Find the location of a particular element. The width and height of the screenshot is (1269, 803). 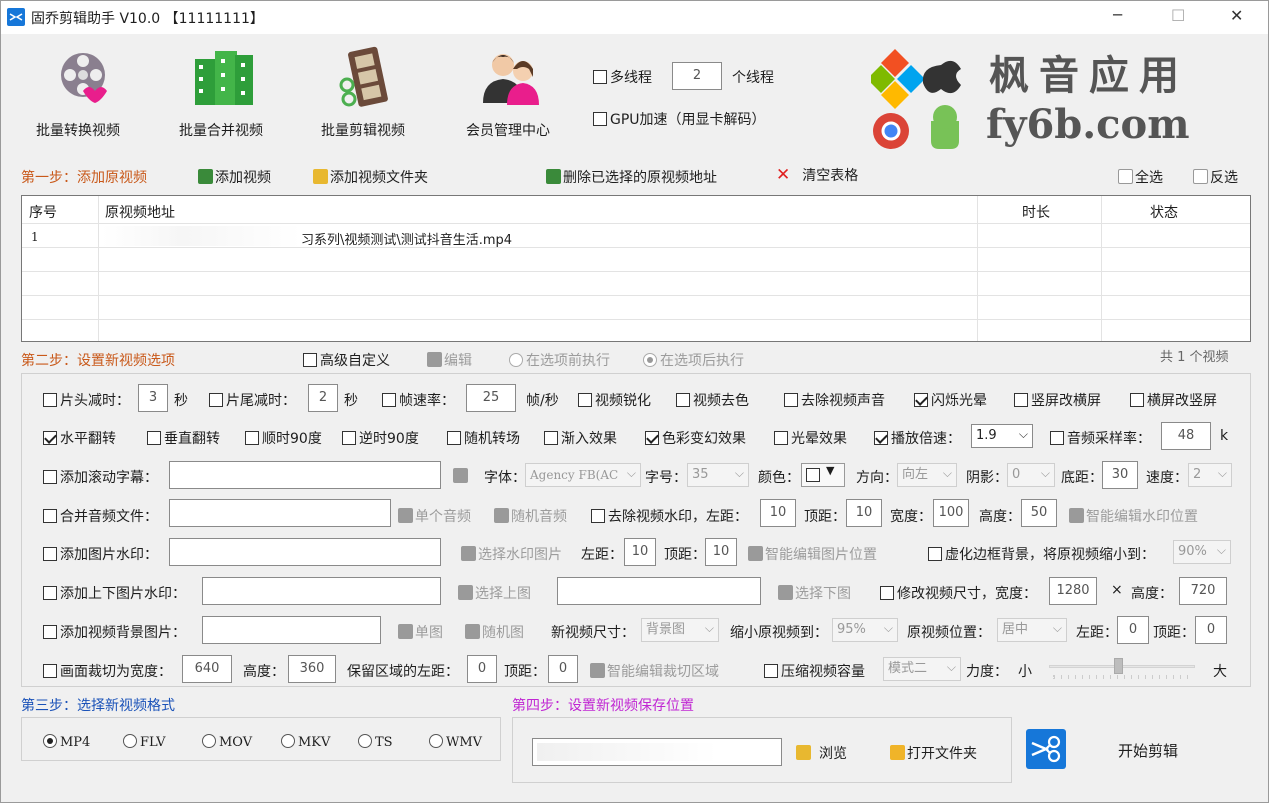

blur-select: 90% is located at coordinates (1202, 551).